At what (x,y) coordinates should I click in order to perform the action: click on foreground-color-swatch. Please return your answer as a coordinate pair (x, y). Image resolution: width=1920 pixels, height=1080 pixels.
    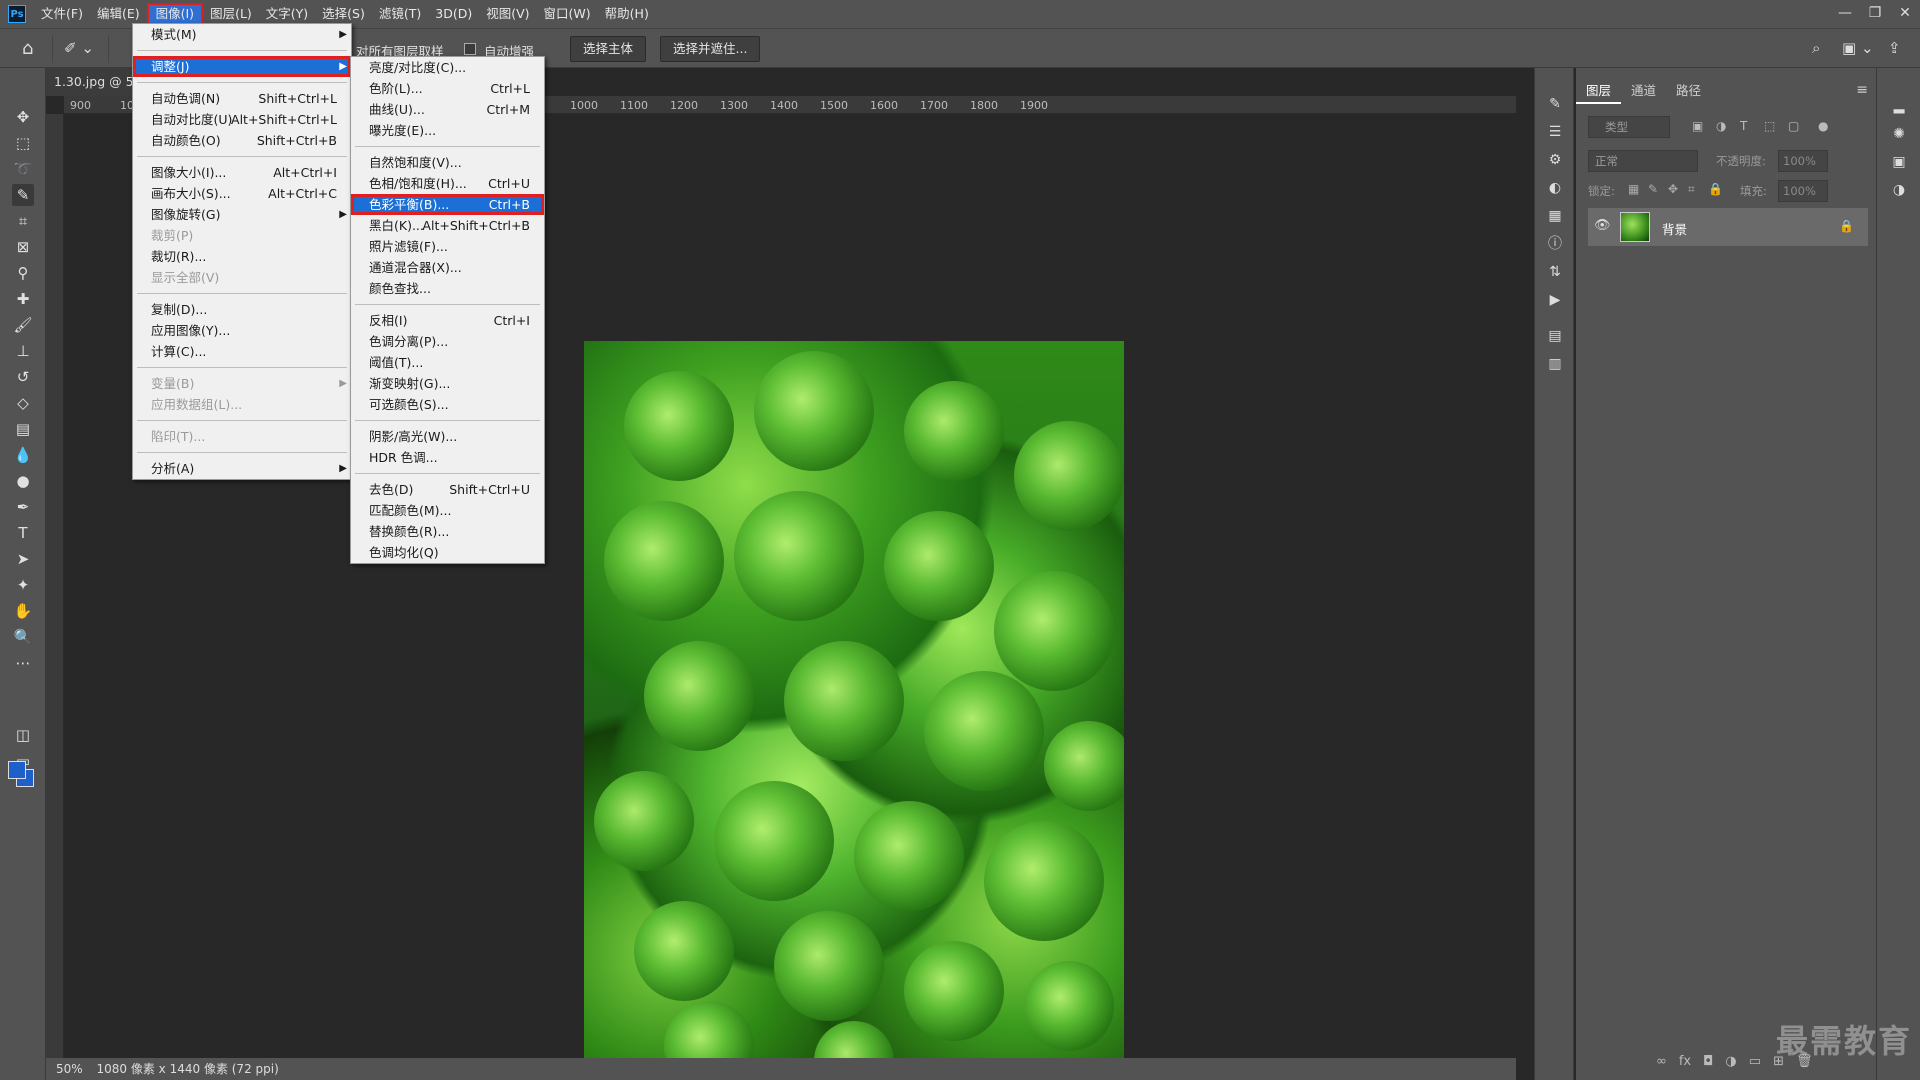
    Looking at the image, I should click on (17, 770).